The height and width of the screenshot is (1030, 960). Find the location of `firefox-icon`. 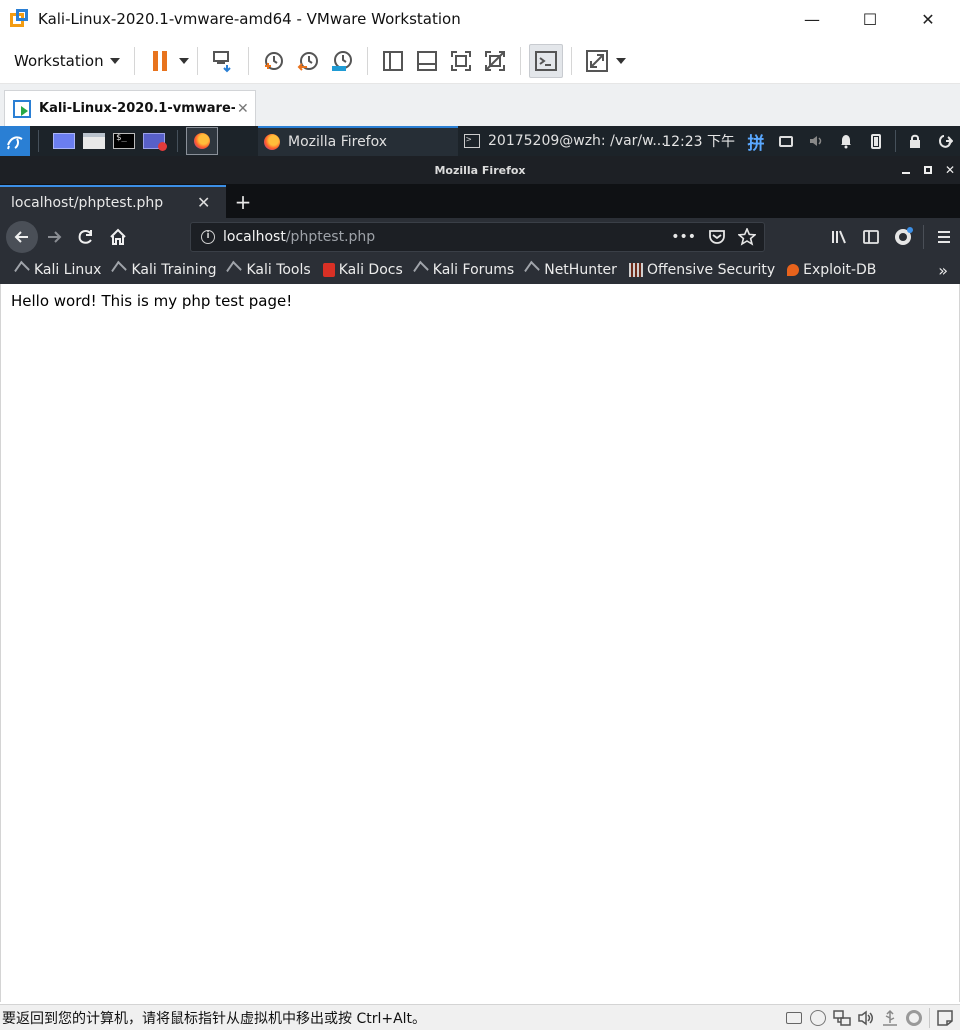

firefox-icon is located at coordinates (202, 141).